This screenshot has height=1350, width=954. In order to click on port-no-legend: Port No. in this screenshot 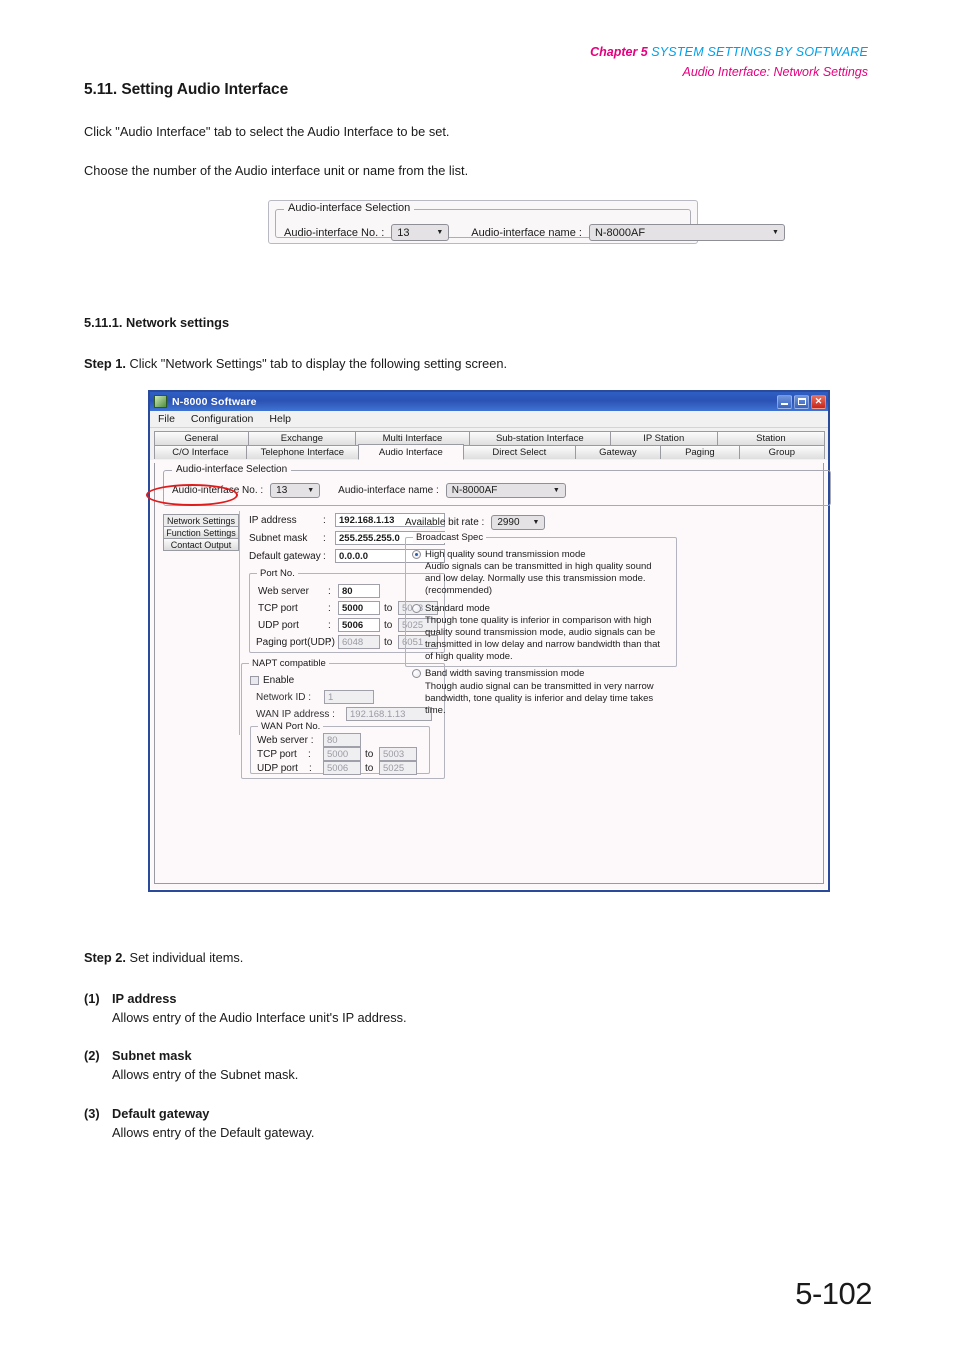, I will do `click(277, 573)`.